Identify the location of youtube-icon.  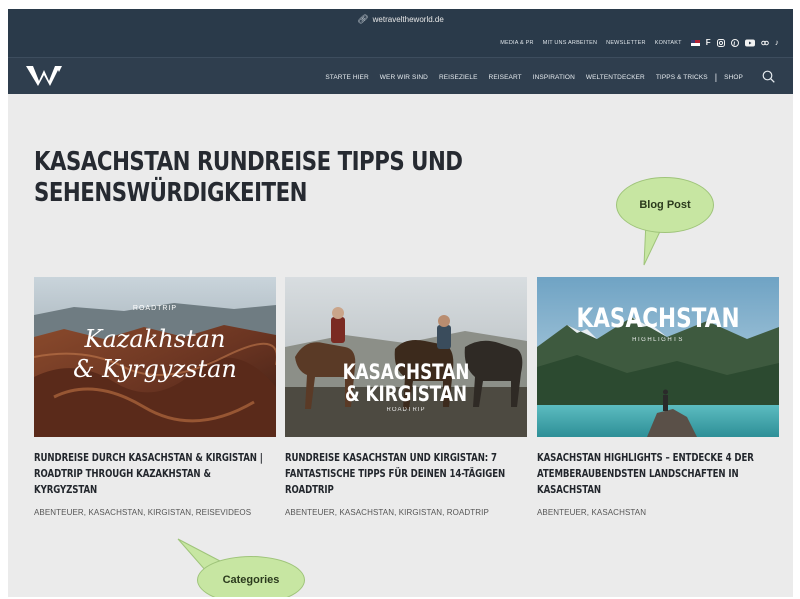
(749, 43).